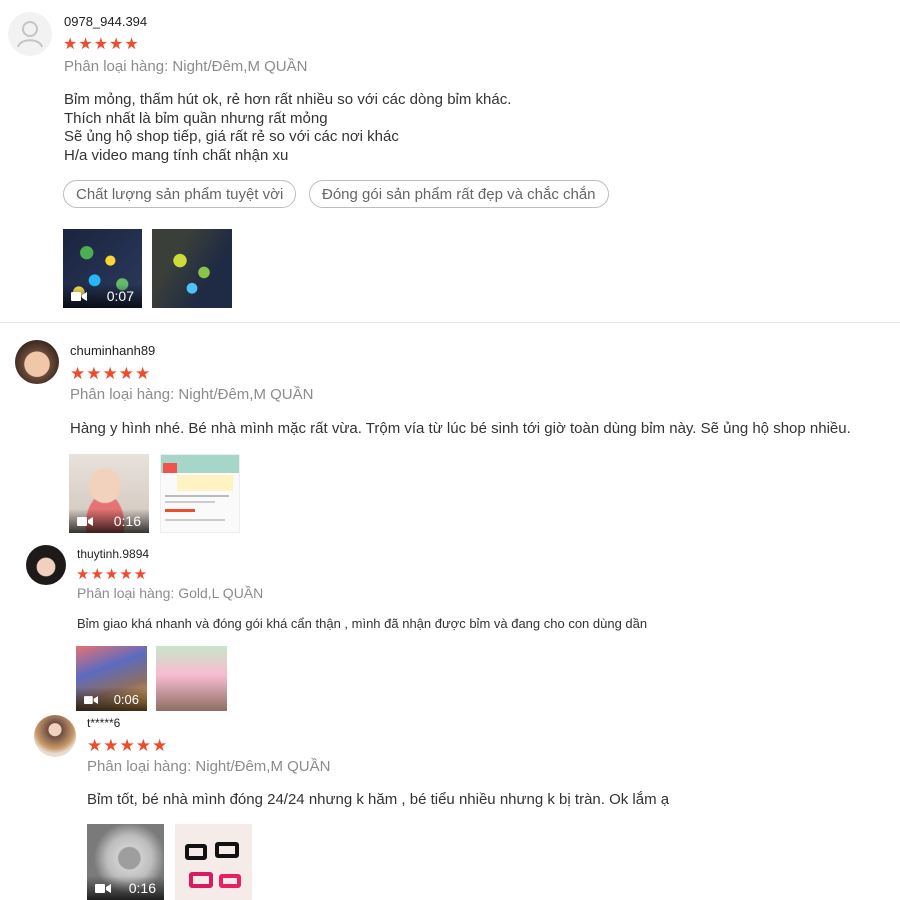 The image size is (900, 900). What do you see at coordinates (176, 155) in the screenshot?
I see `review-text-line: H/a video mang tính chất nhận xu` at bounding box center [176, 155].